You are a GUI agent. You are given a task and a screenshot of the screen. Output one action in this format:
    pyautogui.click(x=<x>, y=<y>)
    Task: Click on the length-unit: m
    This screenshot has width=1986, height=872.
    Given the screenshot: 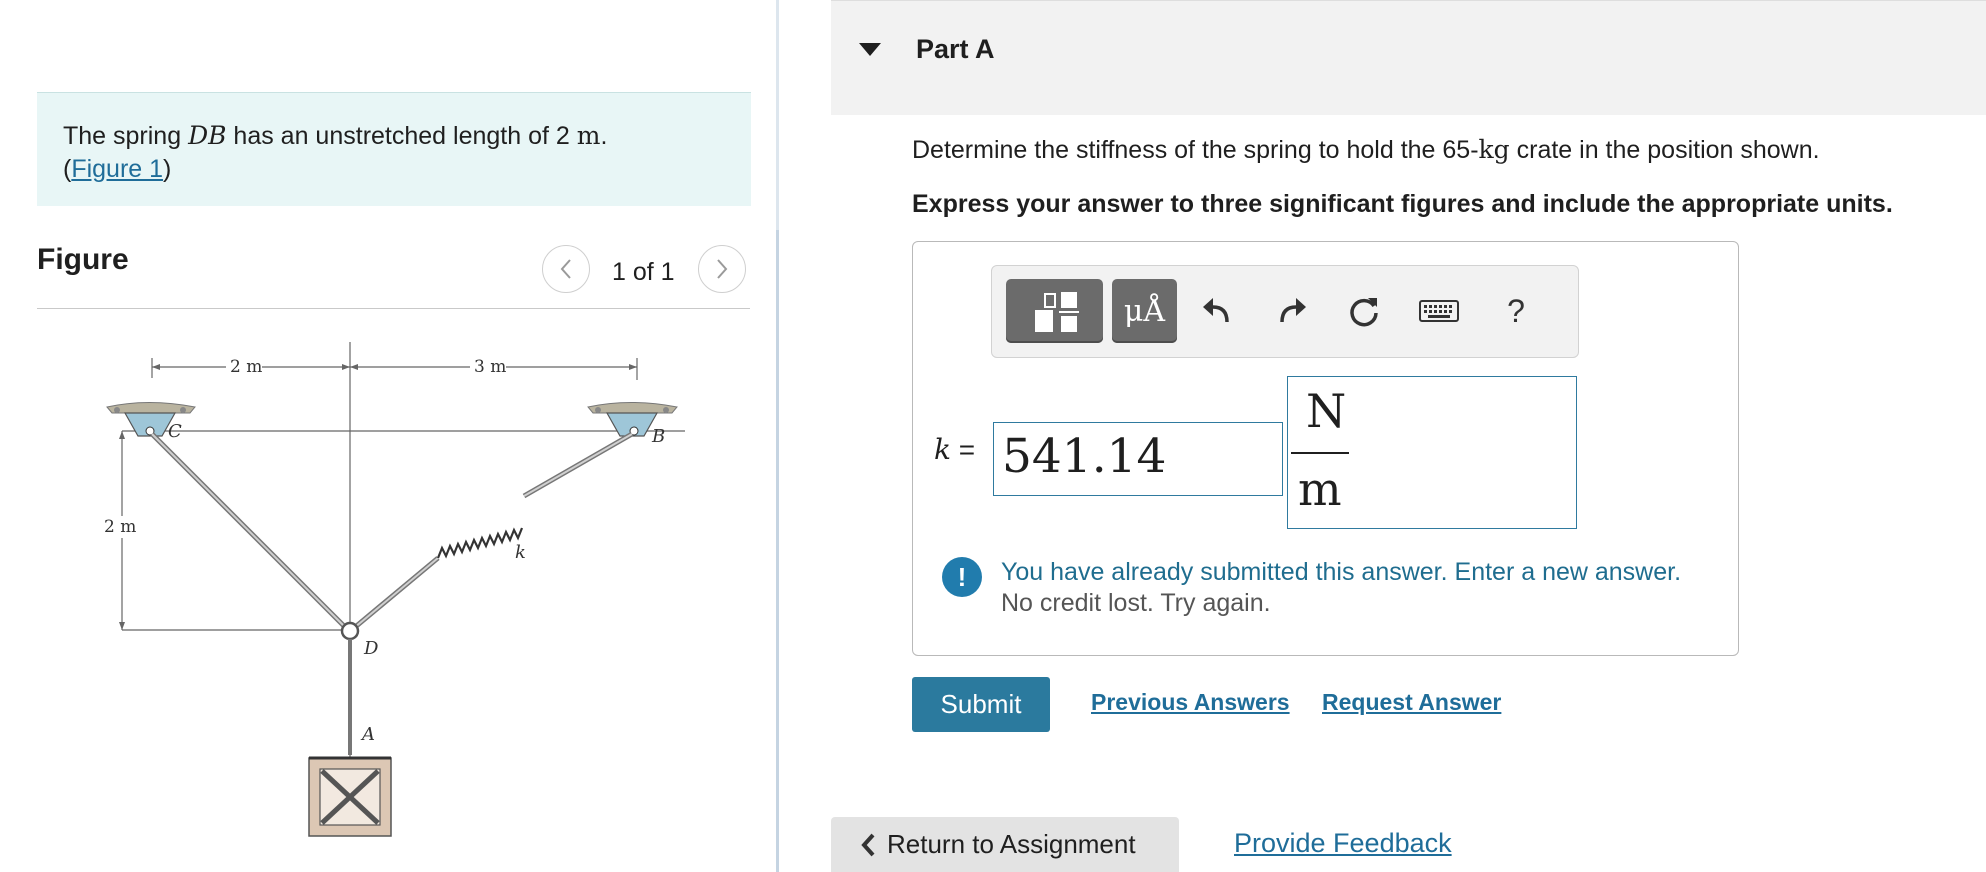 What is the action you would take?
    pyautogui.click(x=588, y=135)
    